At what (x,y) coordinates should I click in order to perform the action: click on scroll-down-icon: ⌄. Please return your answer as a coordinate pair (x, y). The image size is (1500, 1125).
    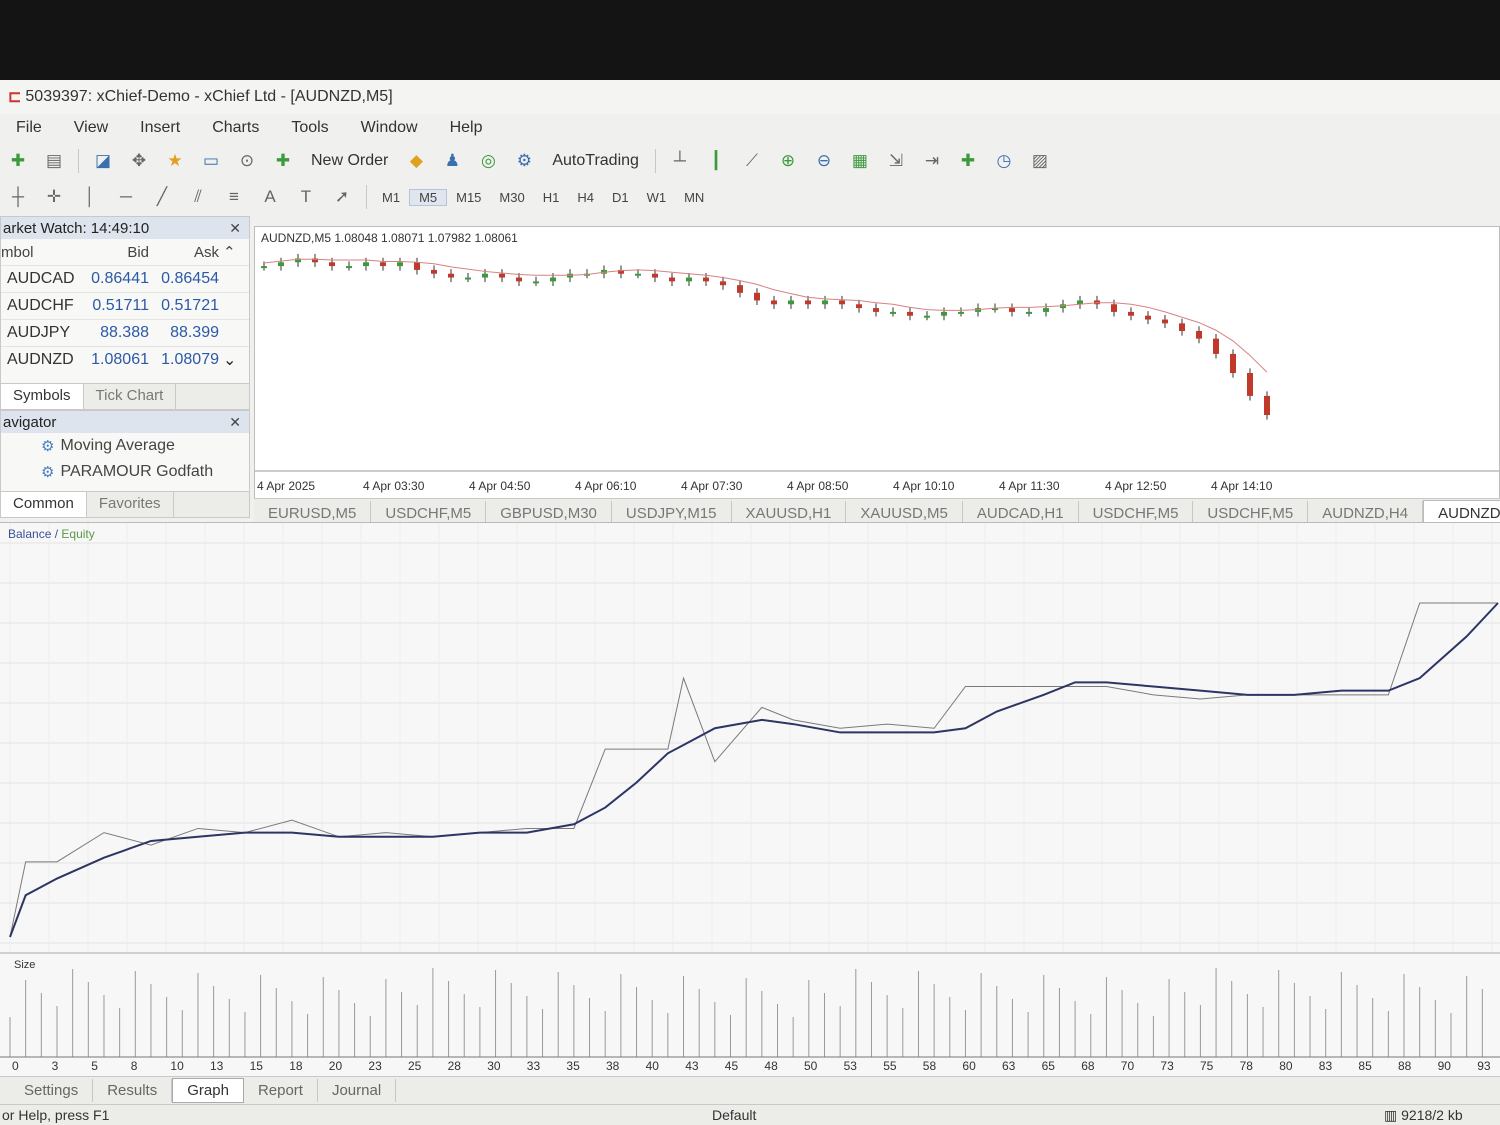
    Looking at the image, I should click on (235, 360).